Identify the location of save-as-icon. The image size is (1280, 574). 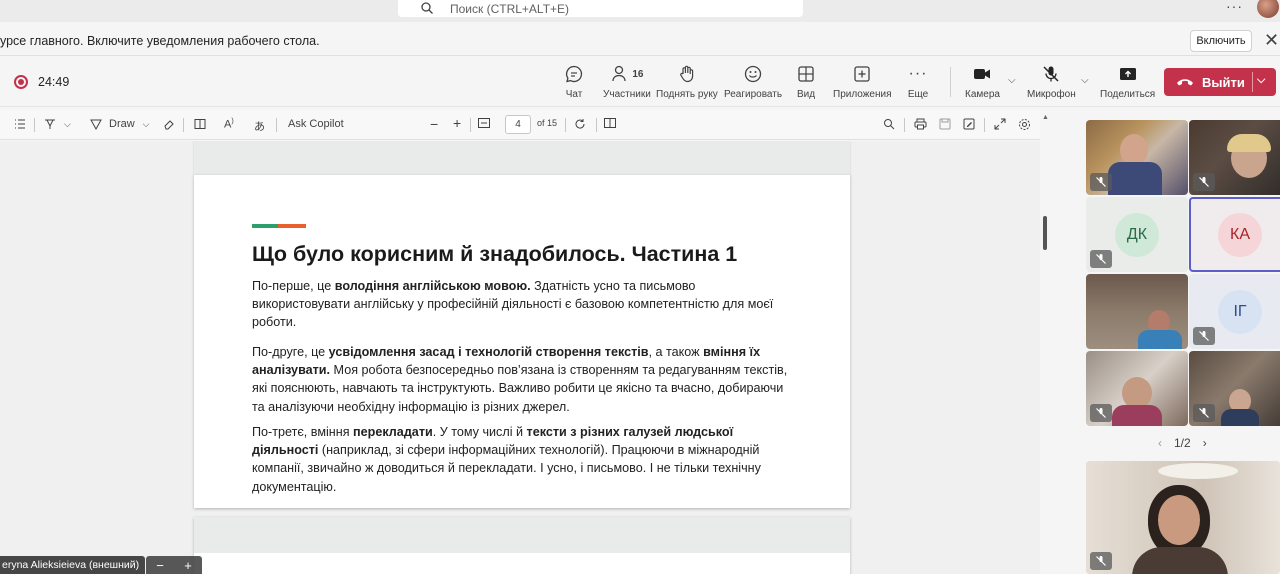
(969, 124).